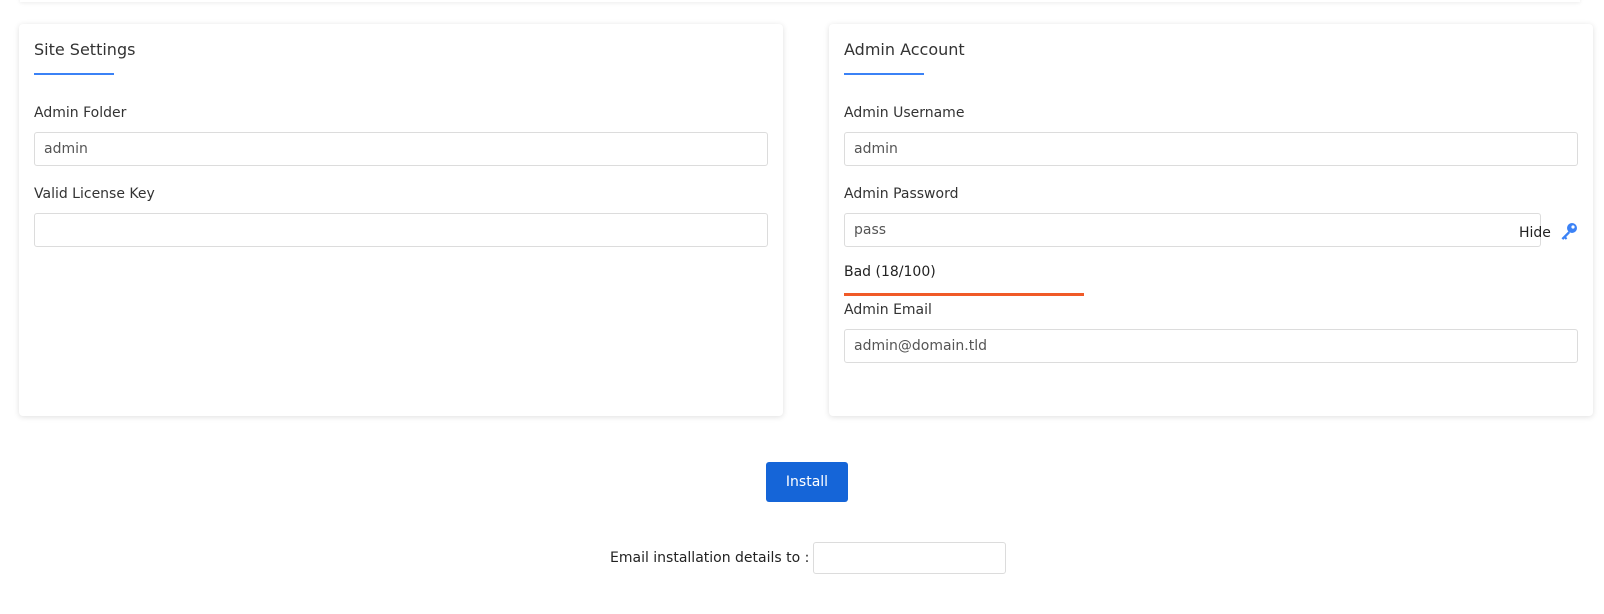 The image size is (1604, 614). What do you see at coordinates (888, 310) in the screenshot?
I see `admin-email-label: Admin Email` at bounding box center [888, 310].